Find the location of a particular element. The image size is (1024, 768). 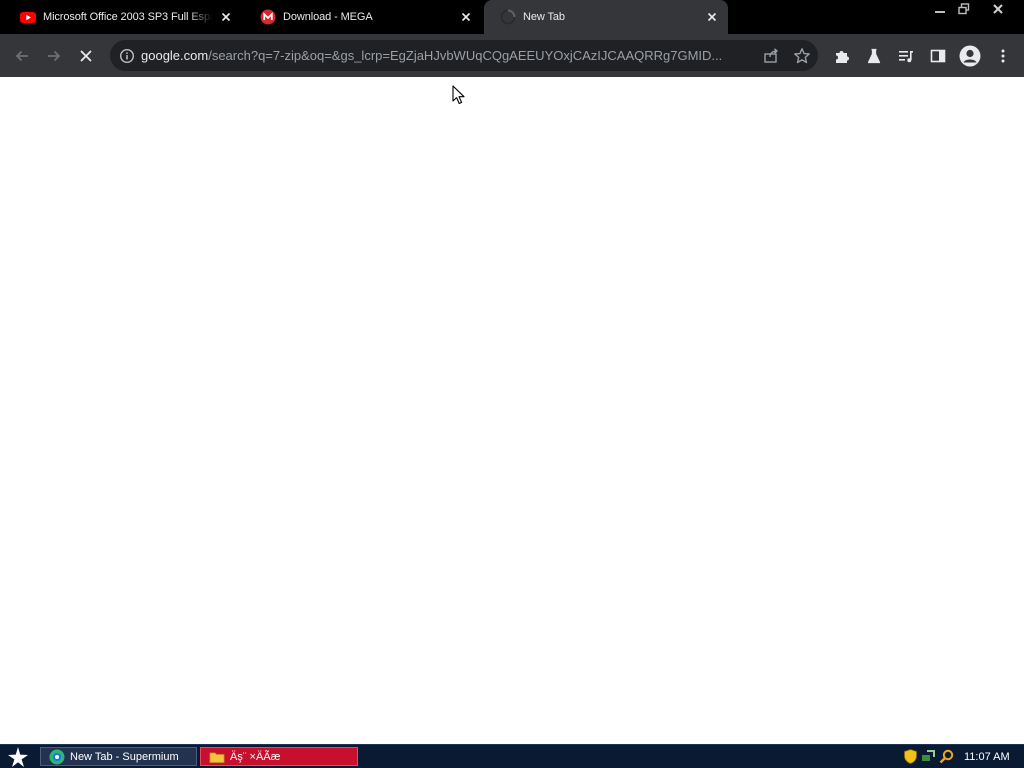

system-clock: 11:07 AM is located at coordinates (987, 757).